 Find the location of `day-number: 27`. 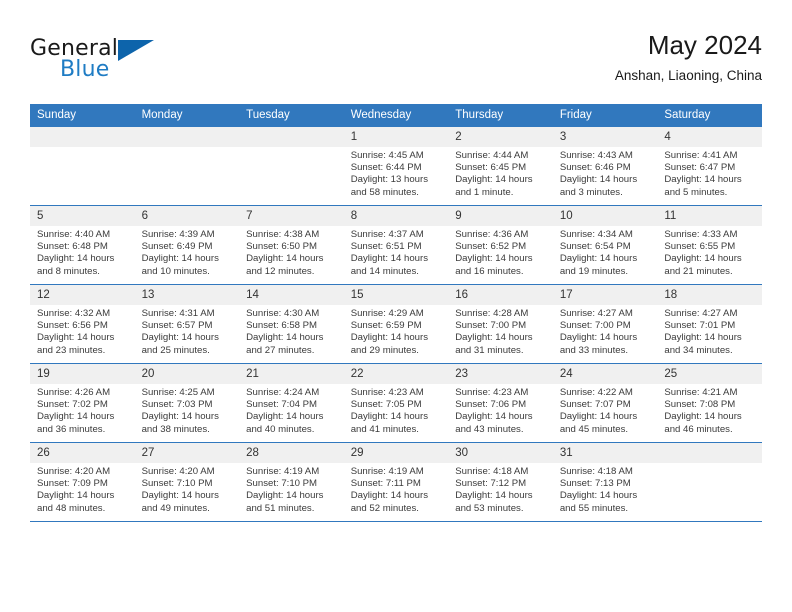

day-number: 27 is located at coordinates (187, 453).